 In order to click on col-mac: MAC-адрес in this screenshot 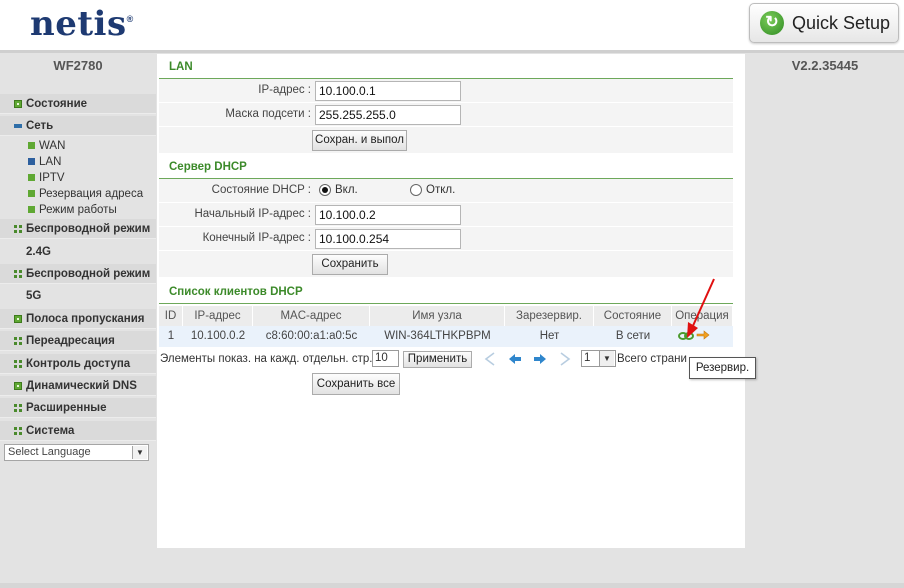, I will do `click(311, 316)`.